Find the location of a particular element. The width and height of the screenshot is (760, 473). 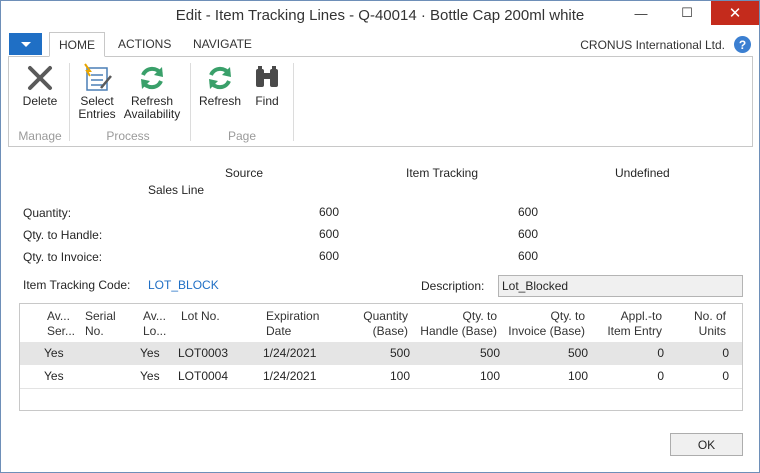

column-header-lot-no: Lot No. is located at coordinates (200, 316).